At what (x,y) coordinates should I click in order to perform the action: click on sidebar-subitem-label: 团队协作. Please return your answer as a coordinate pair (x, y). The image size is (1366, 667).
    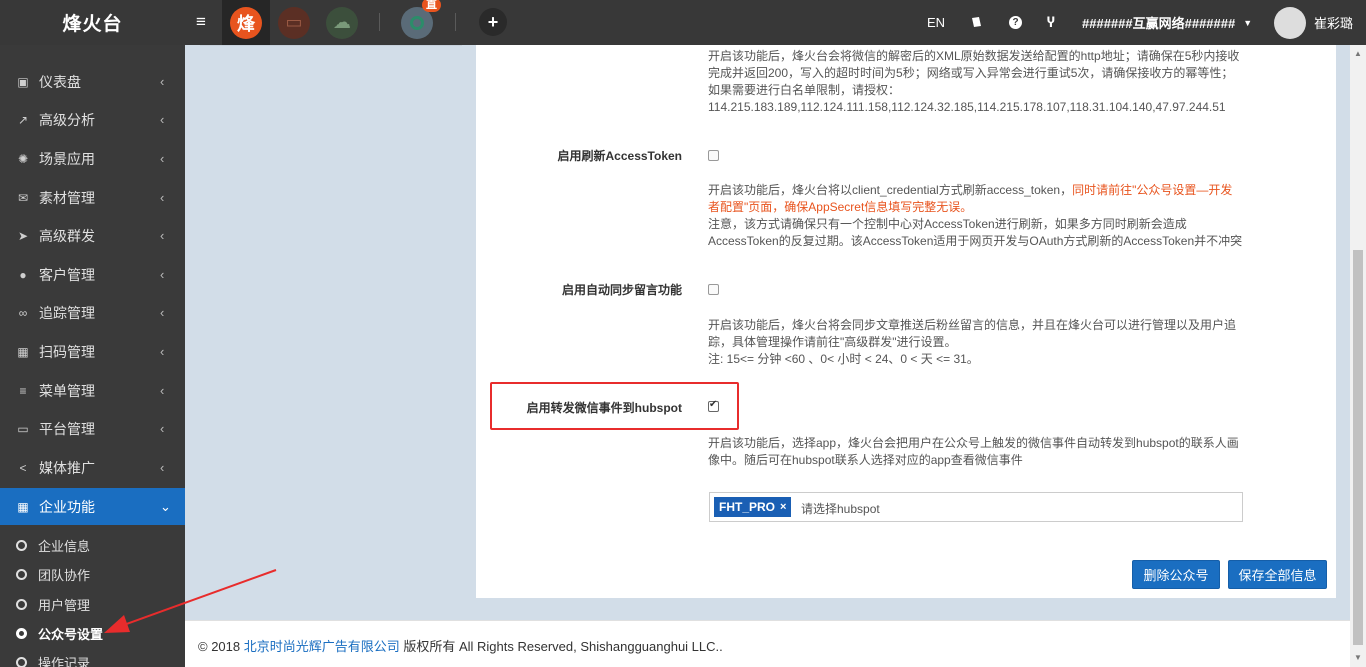
    Looking at the image, I should click on (64, 575).